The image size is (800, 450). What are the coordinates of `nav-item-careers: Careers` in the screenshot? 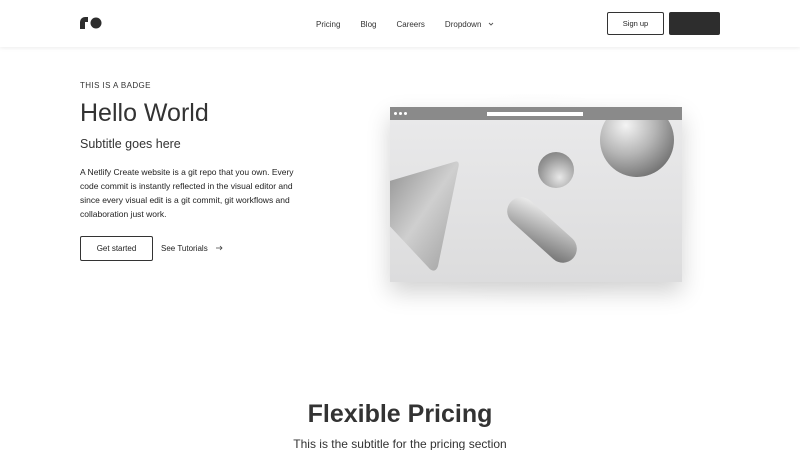 It's located at (410, 24).